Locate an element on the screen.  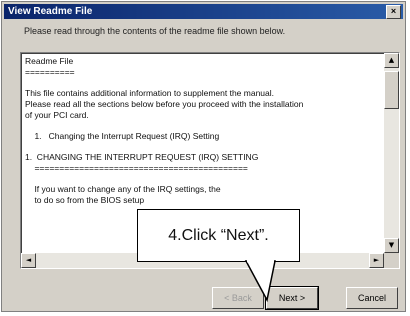
scrollbar-corner is located at coordinates (391, 260).